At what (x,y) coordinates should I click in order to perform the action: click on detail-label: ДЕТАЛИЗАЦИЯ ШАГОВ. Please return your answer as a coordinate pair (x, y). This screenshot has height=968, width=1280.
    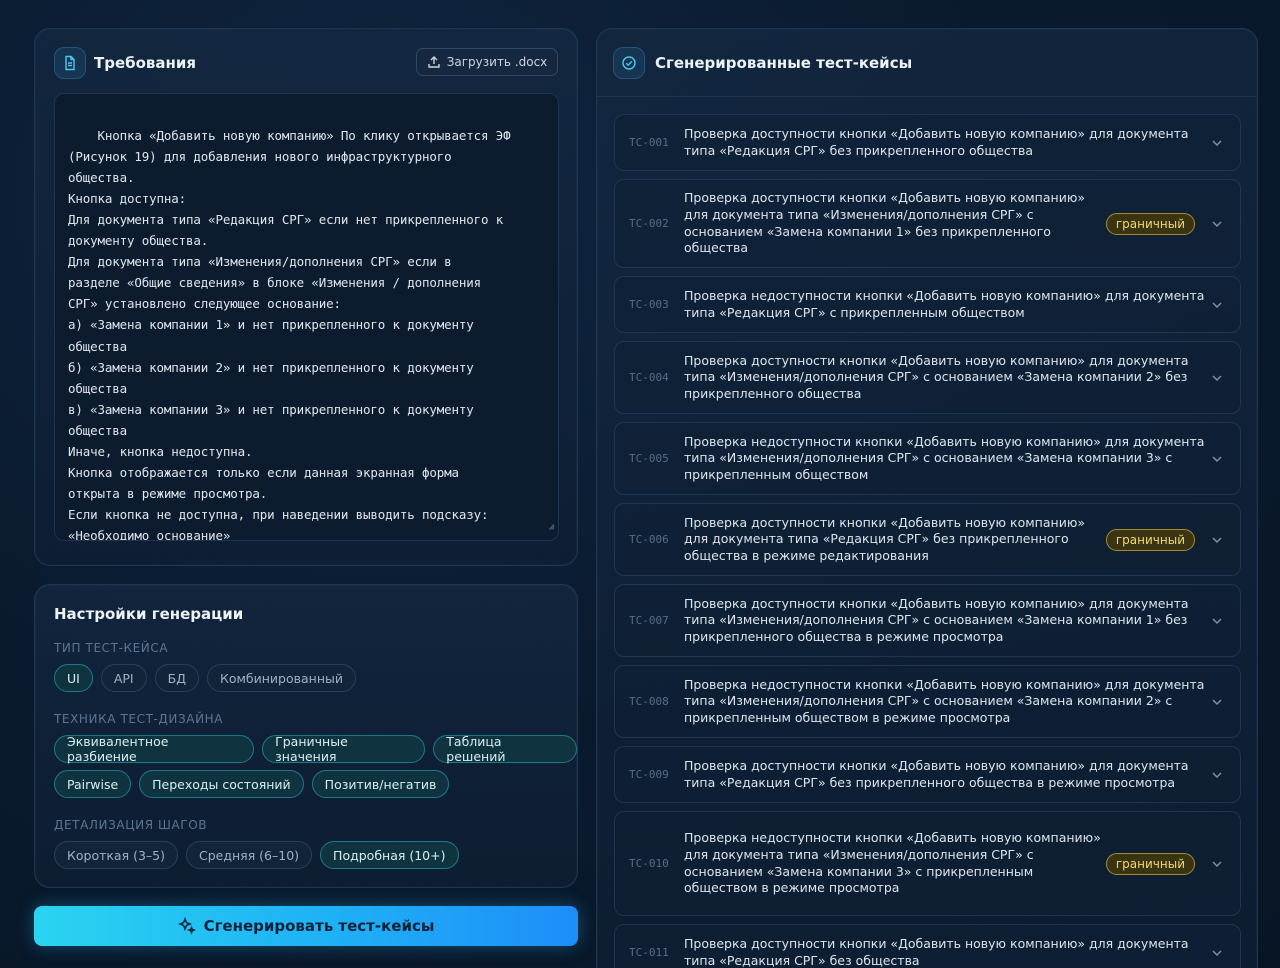
    Looking at the image, I should click on (131, 825).